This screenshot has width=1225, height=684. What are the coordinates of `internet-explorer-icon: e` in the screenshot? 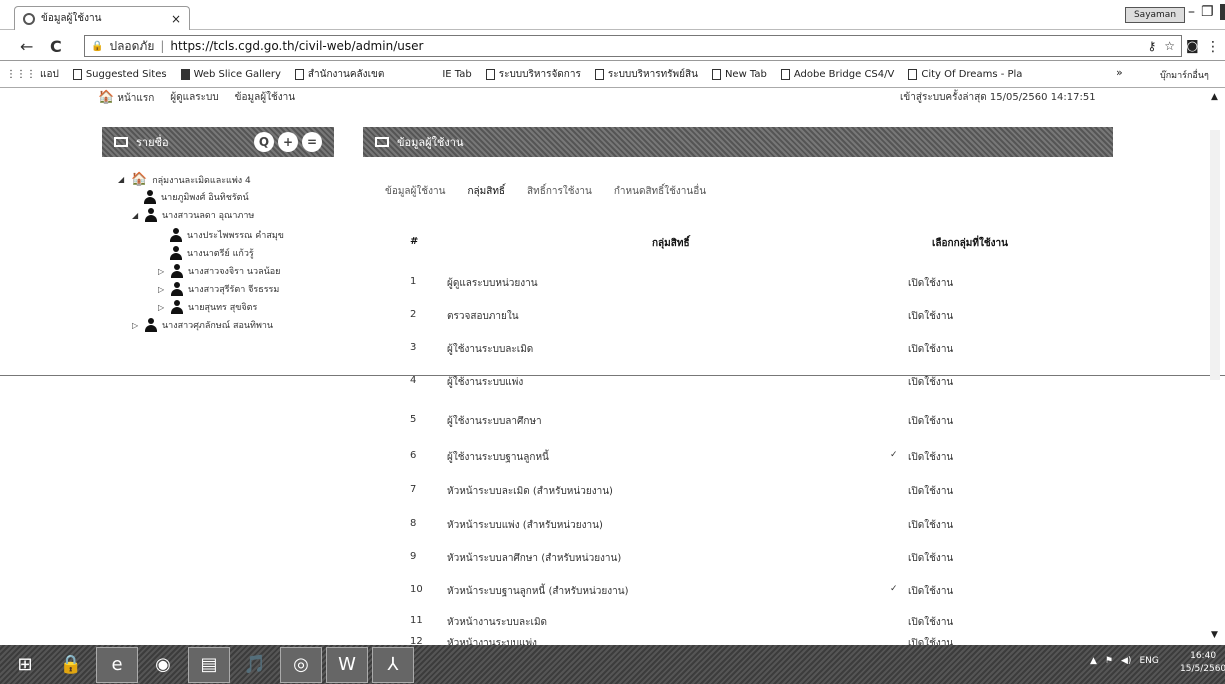 It's located at (117, 664).